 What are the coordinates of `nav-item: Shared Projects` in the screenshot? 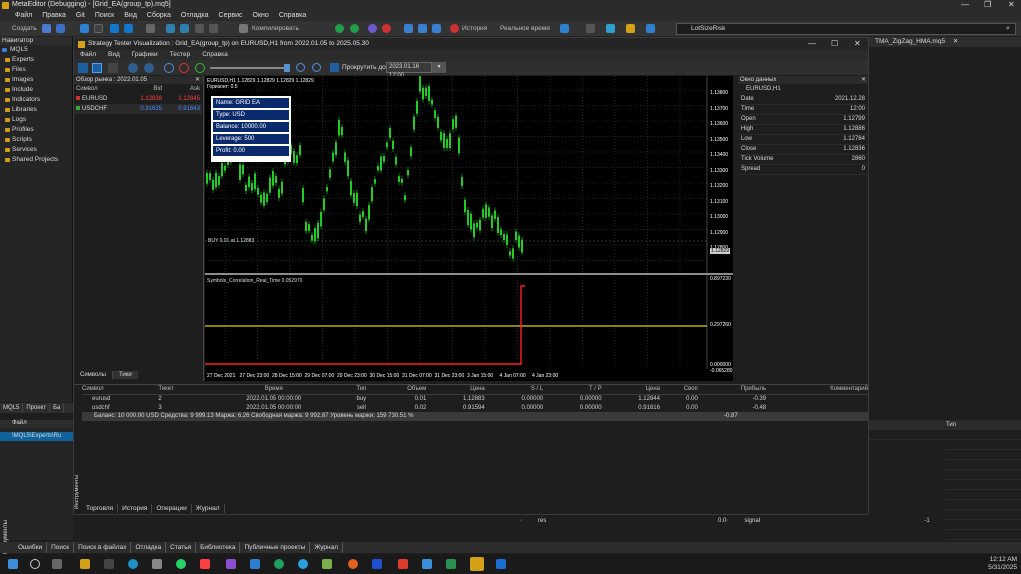 It's located at (36, 160).